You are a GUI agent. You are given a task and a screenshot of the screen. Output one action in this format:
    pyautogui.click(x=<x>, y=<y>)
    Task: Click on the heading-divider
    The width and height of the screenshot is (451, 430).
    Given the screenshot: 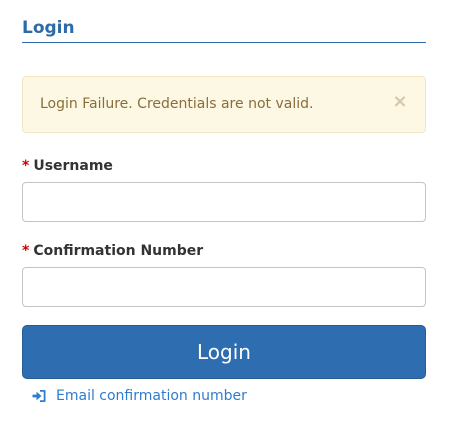 What is the action you would take?
    pyautogui.click(x=224, y=42)
    